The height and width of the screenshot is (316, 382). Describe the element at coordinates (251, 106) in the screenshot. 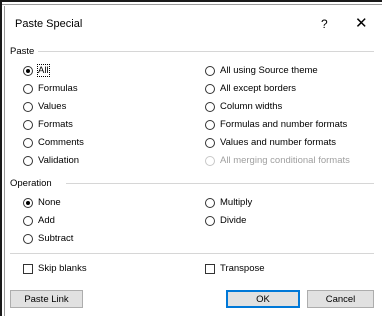

I see `paste-column-widths-label: Column widths` at that location.